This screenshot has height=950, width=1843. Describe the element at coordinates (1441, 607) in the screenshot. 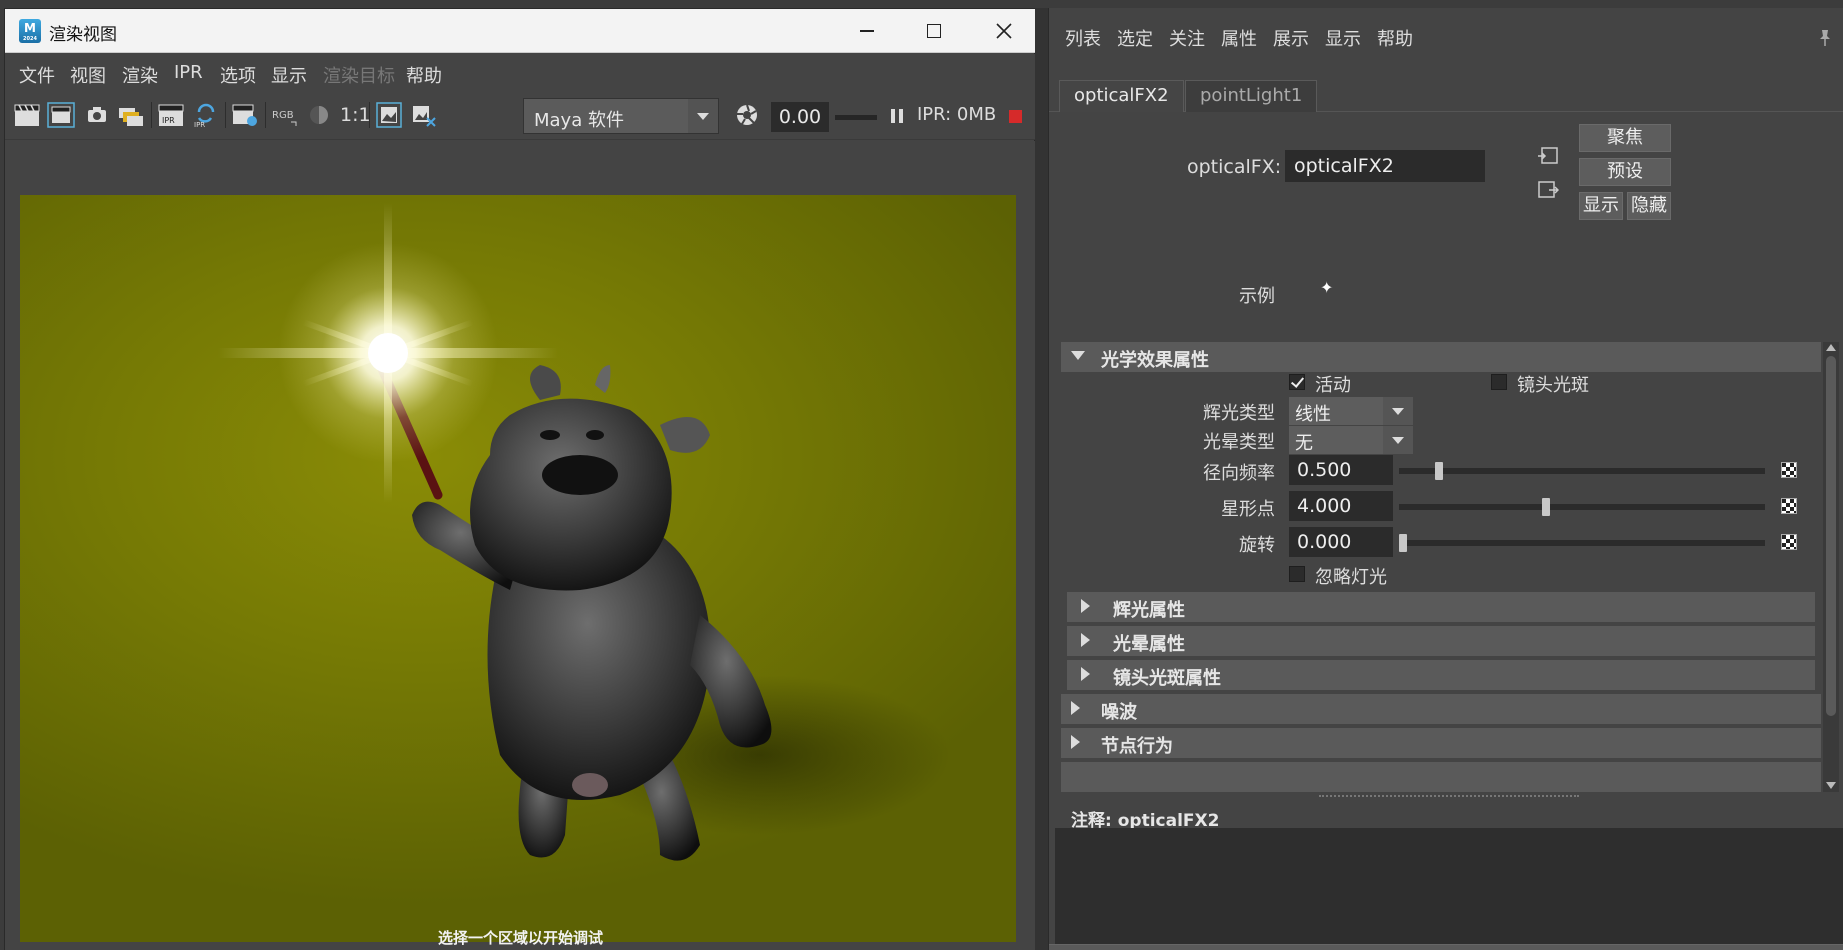

I see `section-glow-attributes: 辉光属性` at that location.